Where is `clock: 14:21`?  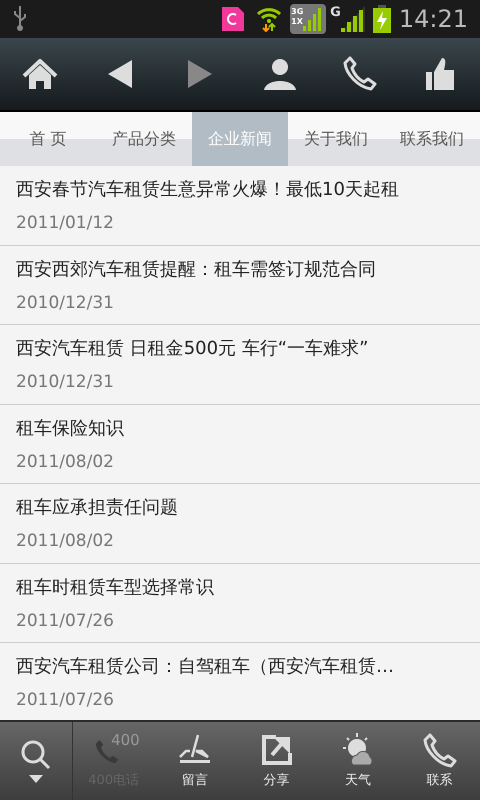
clock: 14:21 is located at coordinates (433, 19).